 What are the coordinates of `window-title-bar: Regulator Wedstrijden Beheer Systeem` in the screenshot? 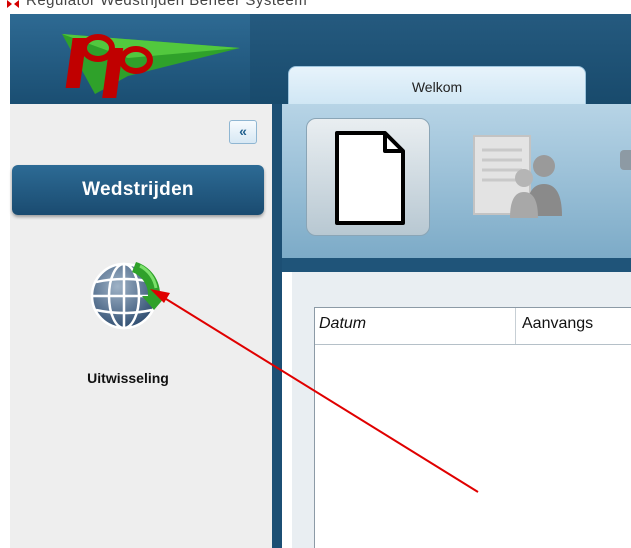 It's located at (315, 7).